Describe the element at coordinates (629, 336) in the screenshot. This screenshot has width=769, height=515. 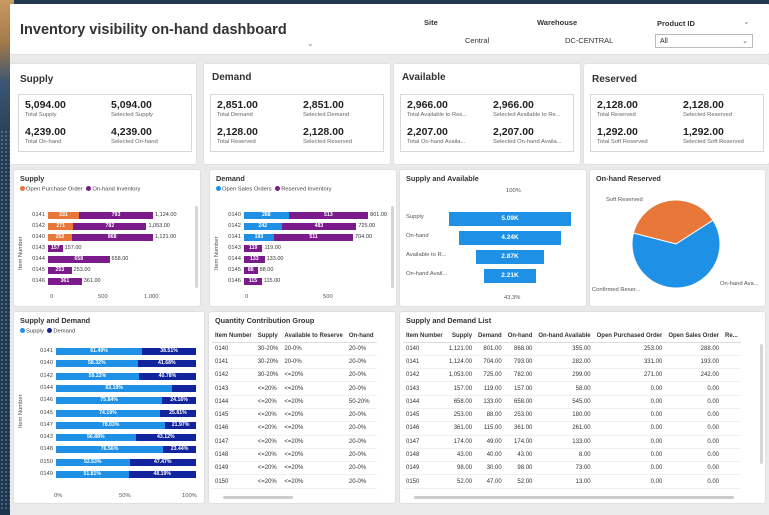
I see `column-header: Open Purchased Order` at that location.